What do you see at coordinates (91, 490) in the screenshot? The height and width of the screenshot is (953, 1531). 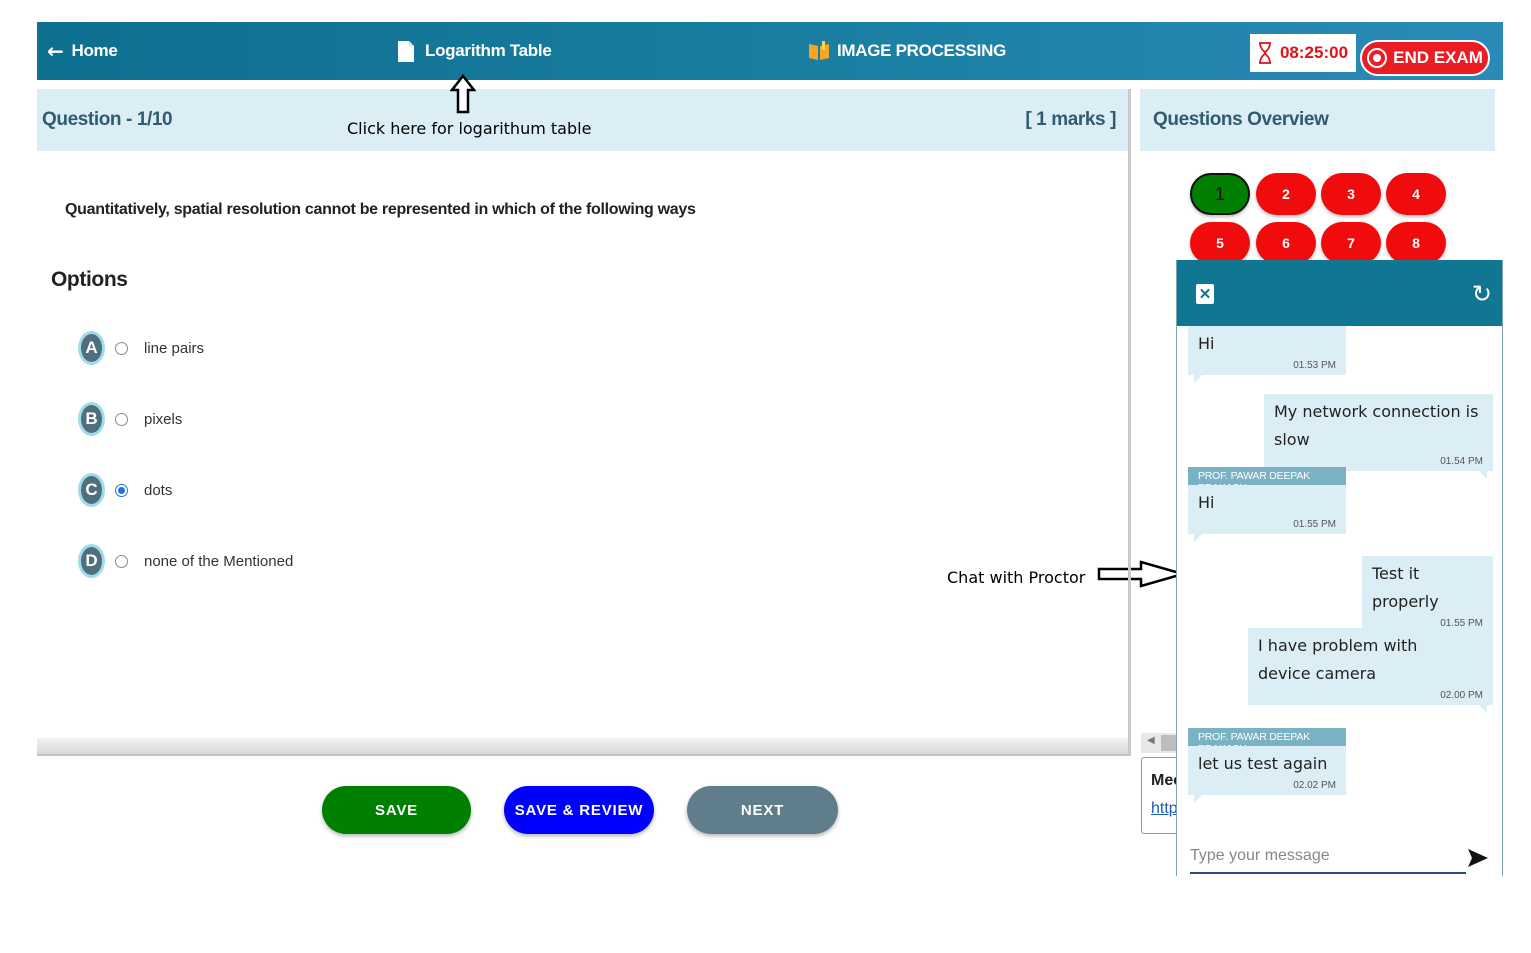 I see `option-letter: C` at bounding box center [91, 490].